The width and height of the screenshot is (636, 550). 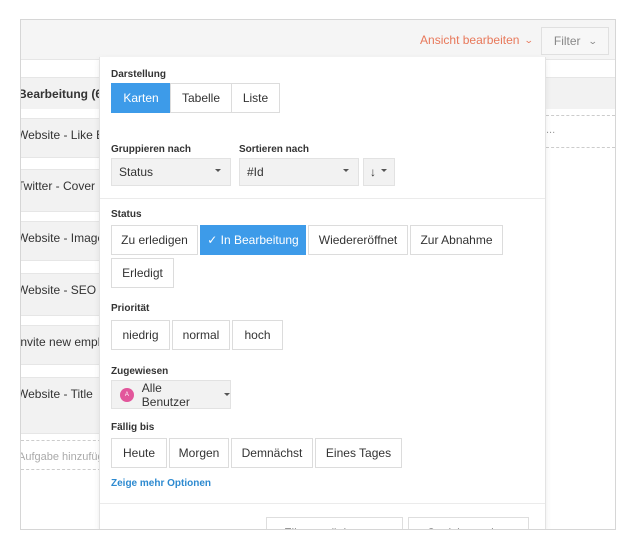 I want to click on edit-view-label: Ansicht bearbeiten, so click(x=470, y=40).